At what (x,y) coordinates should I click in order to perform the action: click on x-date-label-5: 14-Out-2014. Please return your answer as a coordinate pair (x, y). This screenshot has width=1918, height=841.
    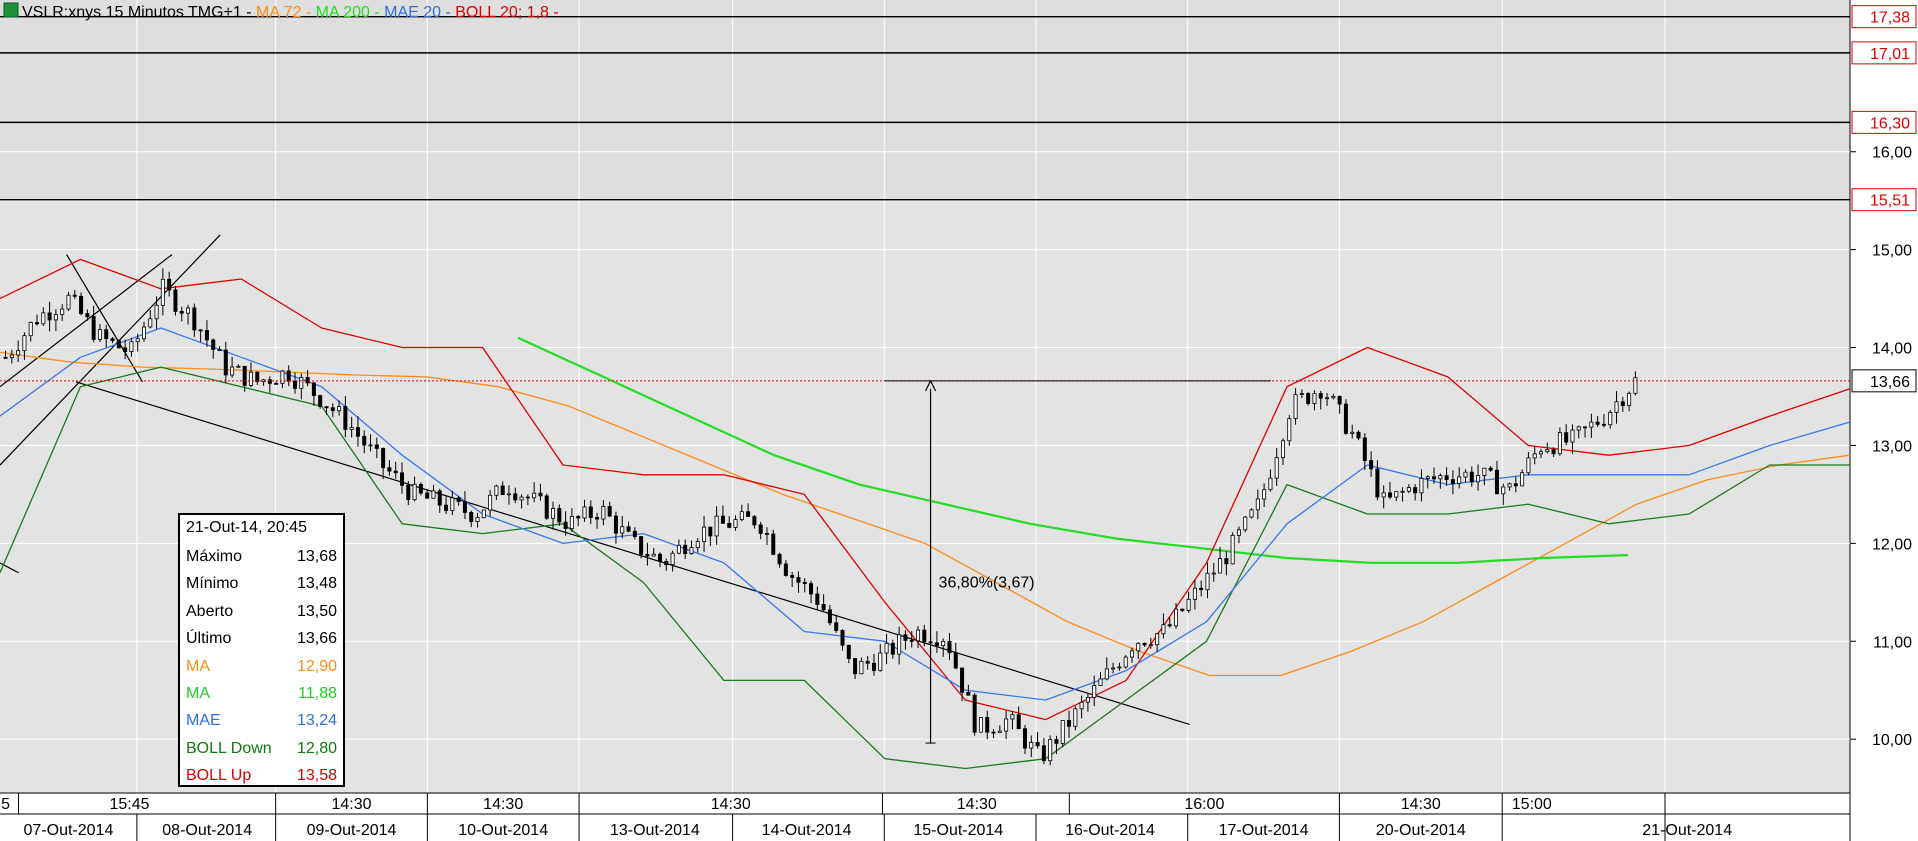
    Looking at the image, I should click on (807, 830).